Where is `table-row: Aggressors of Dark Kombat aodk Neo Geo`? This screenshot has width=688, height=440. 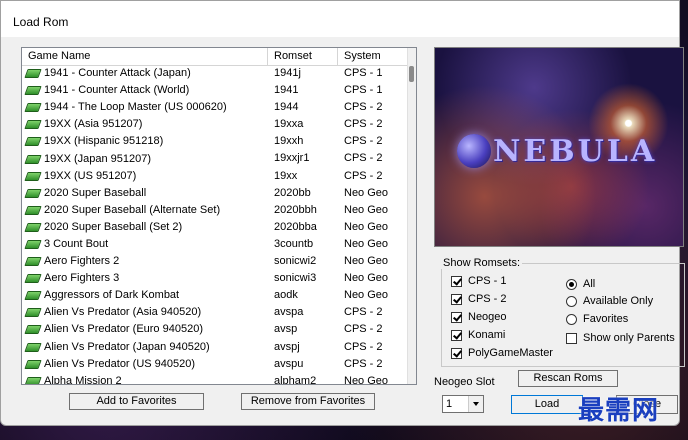 table-row: Aggressors of Dark Kombat aodk Neo Geo is located at coordinates (216, 295).